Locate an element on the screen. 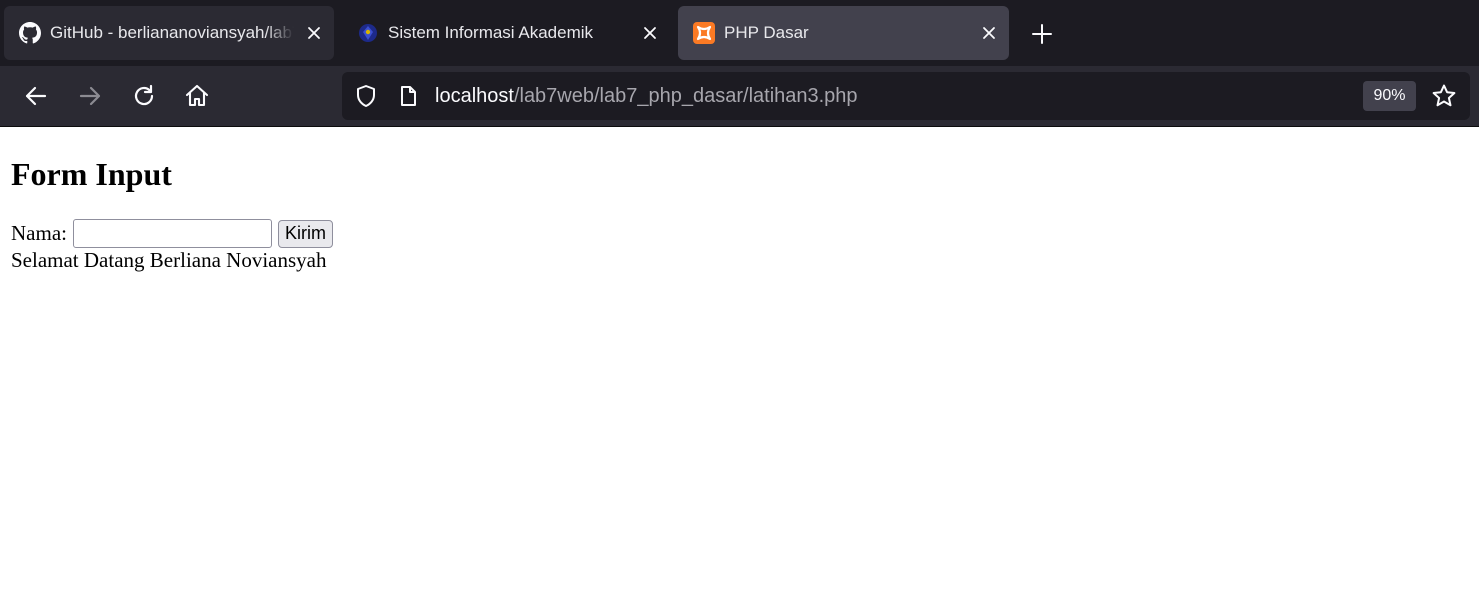  zoom-indicator: 90% is located at coordinates (1389, 96).